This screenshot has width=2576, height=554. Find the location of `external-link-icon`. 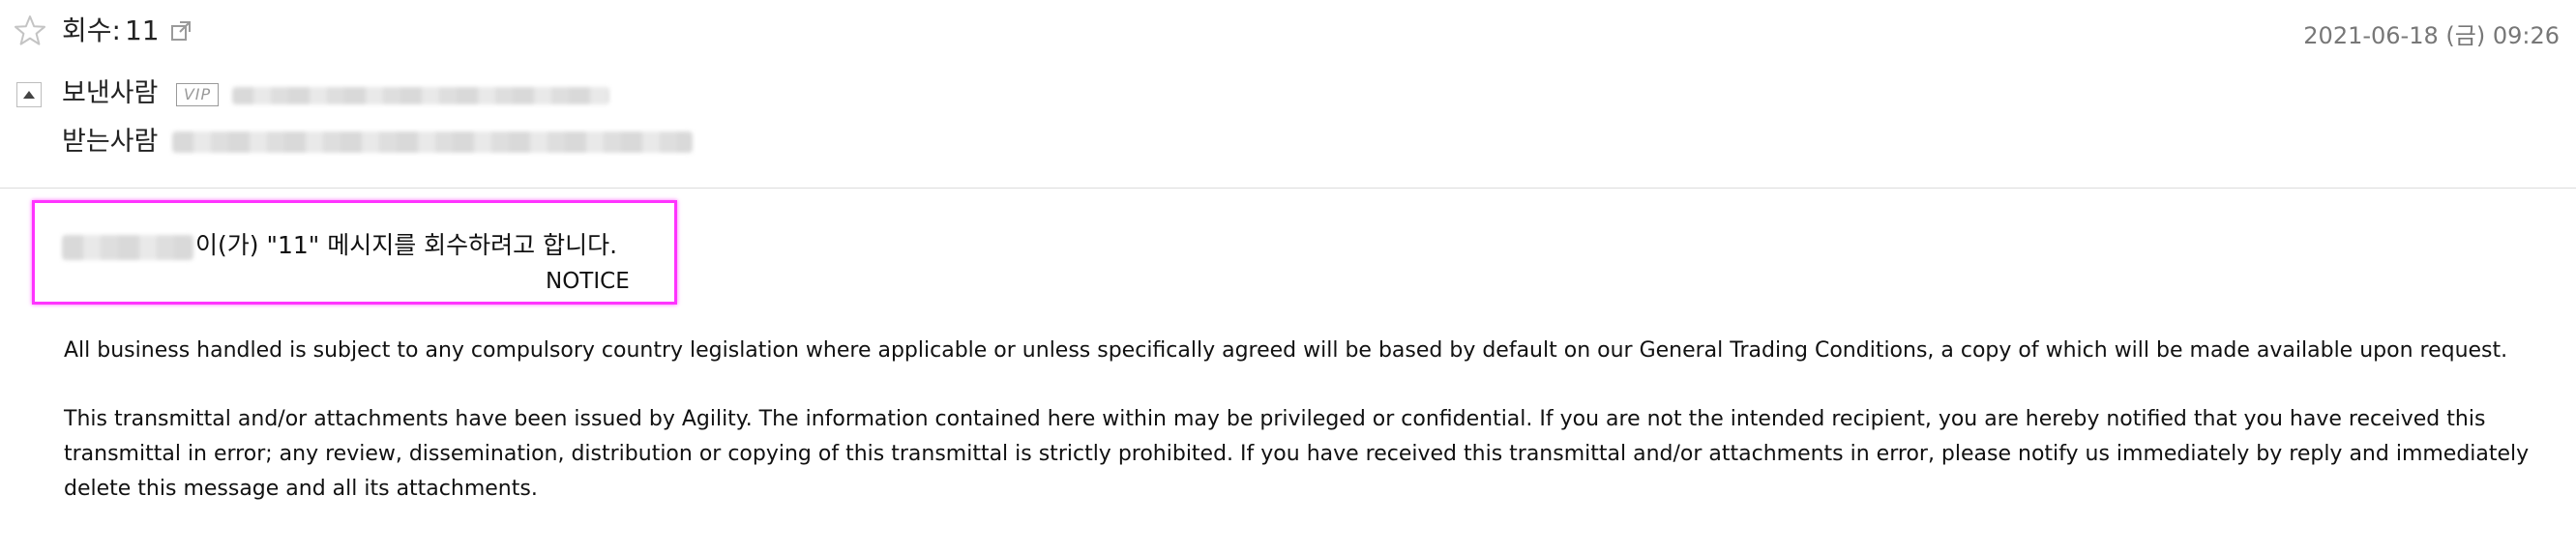

external-link-icon is located at coordinates (181, 31).